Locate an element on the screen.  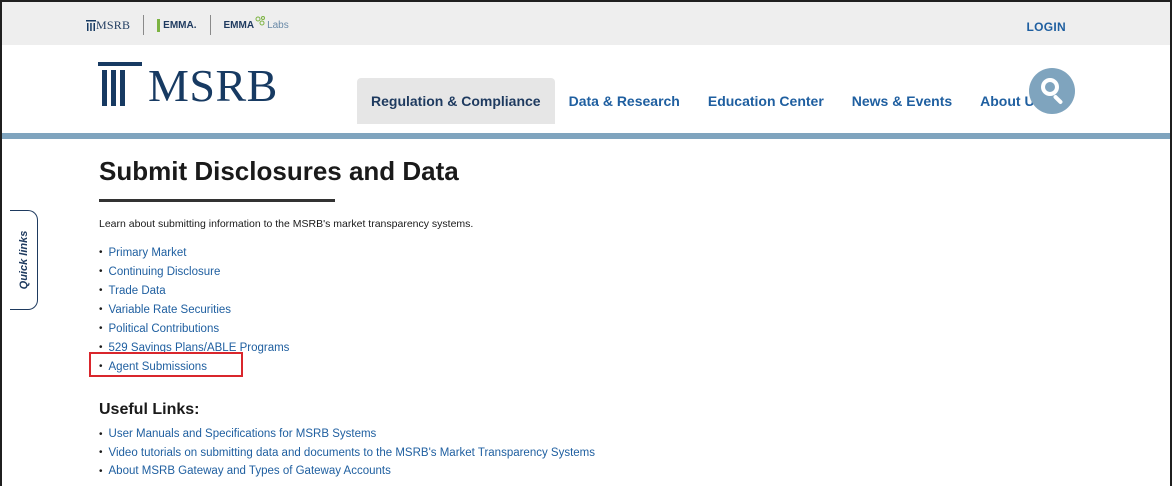
emma-labs-logo-sub: Labs is located at coordinates (278, 25).